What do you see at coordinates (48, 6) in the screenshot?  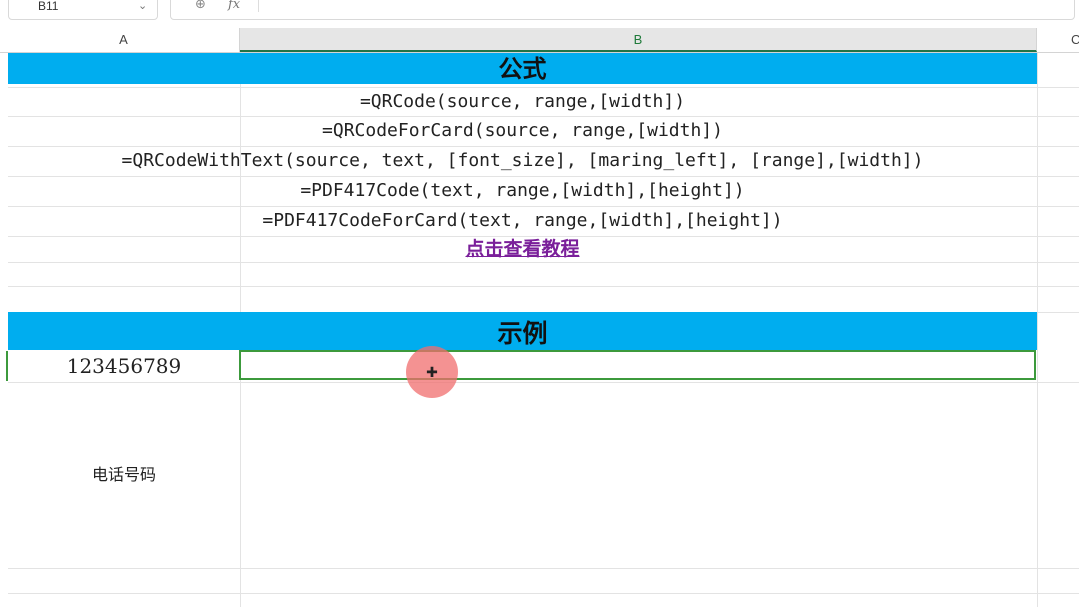 I see `name-box-value: B11` at bounding box center [48, 6].